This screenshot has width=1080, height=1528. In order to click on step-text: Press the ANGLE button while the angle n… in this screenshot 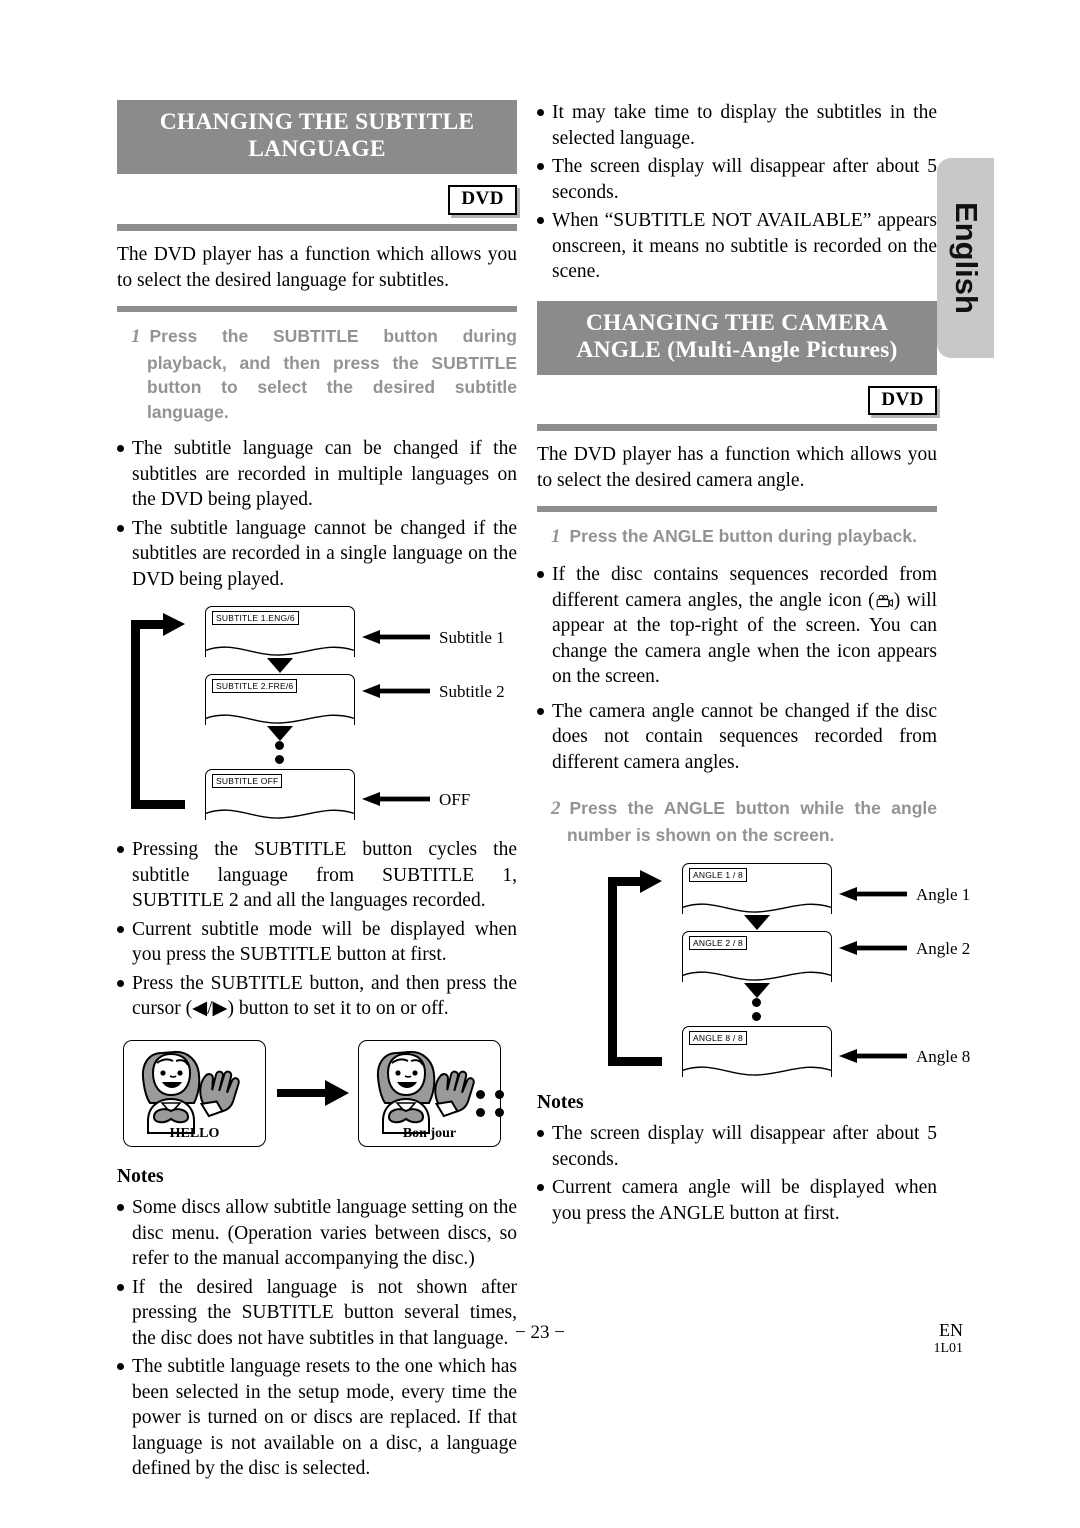, I will do `click(752, 821)`.